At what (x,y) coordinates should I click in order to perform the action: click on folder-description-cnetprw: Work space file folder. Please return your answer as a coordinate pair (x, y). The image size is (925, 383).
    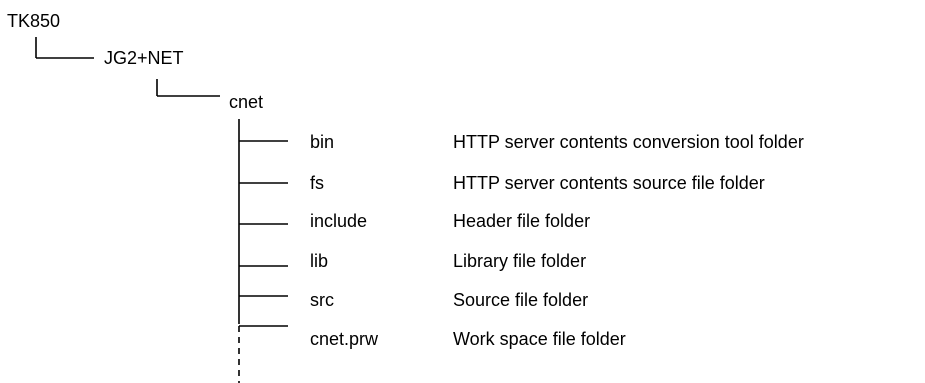
    Looking at the image, I should click on (539, 339).